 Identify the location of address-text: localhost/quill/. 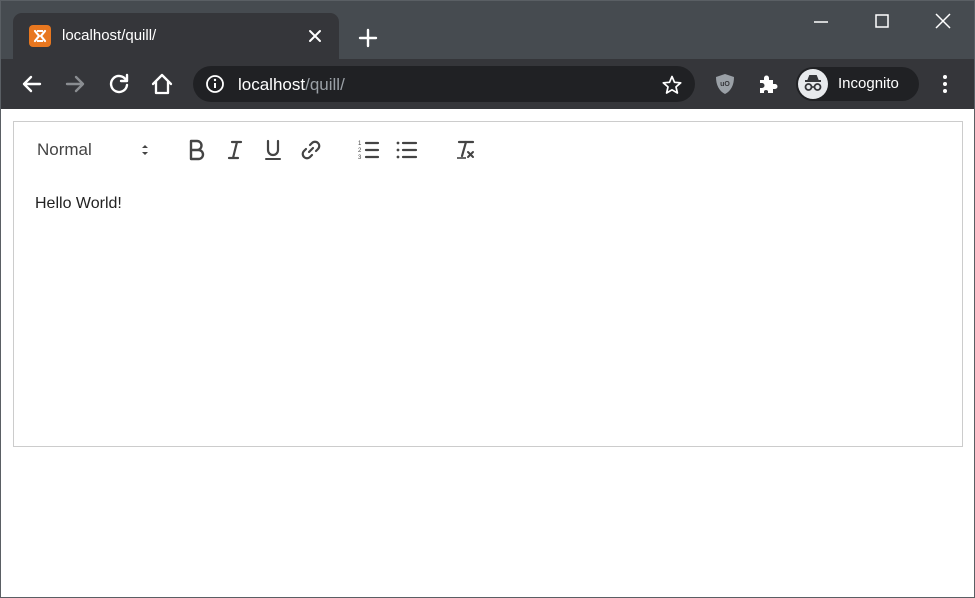
(291, 85).